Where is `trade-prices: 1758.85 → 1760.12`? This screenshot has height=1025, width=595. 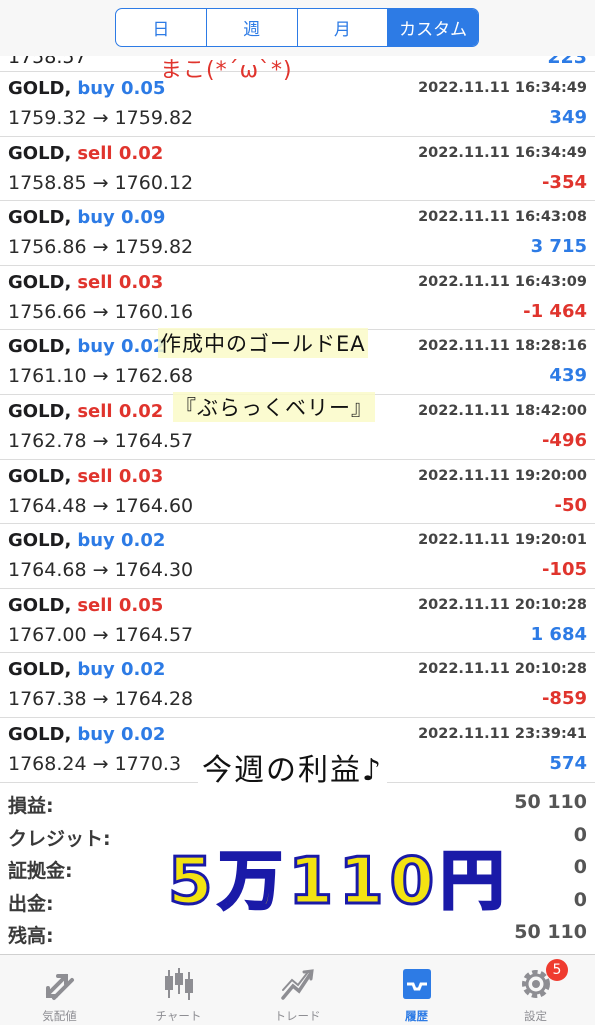
trade-prices: 1758.85 → 1760.12 is located at coordinates (101, 182).